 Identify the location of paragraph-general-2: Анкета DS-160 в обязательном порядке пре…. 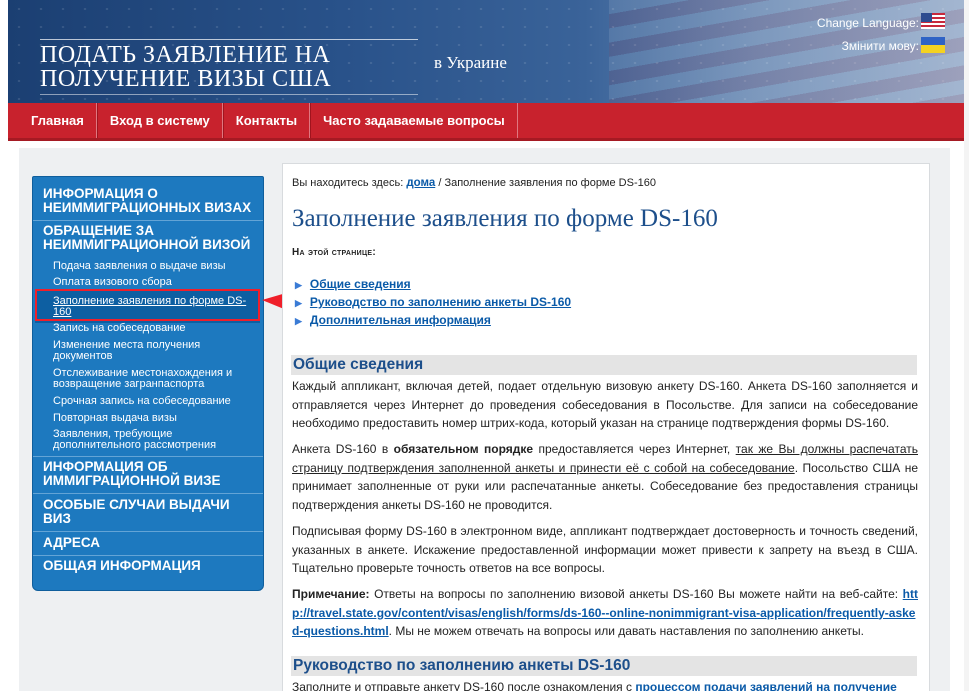
(605, 477).